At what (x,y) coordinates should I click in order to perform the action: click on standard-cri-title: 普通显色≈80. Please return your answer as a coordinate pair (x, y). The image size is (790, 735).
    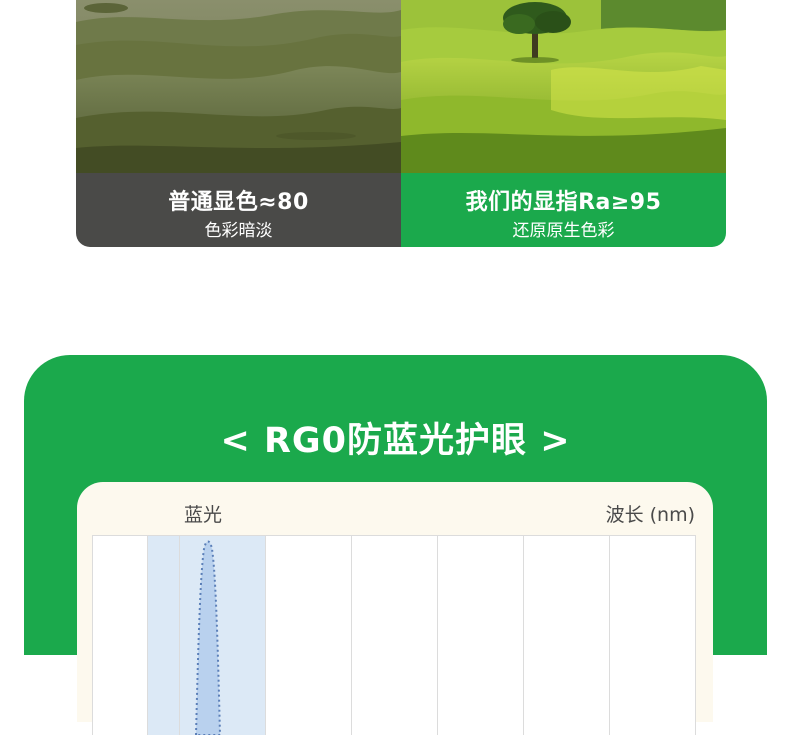
    Looking at the image, I should click on (238, 200).